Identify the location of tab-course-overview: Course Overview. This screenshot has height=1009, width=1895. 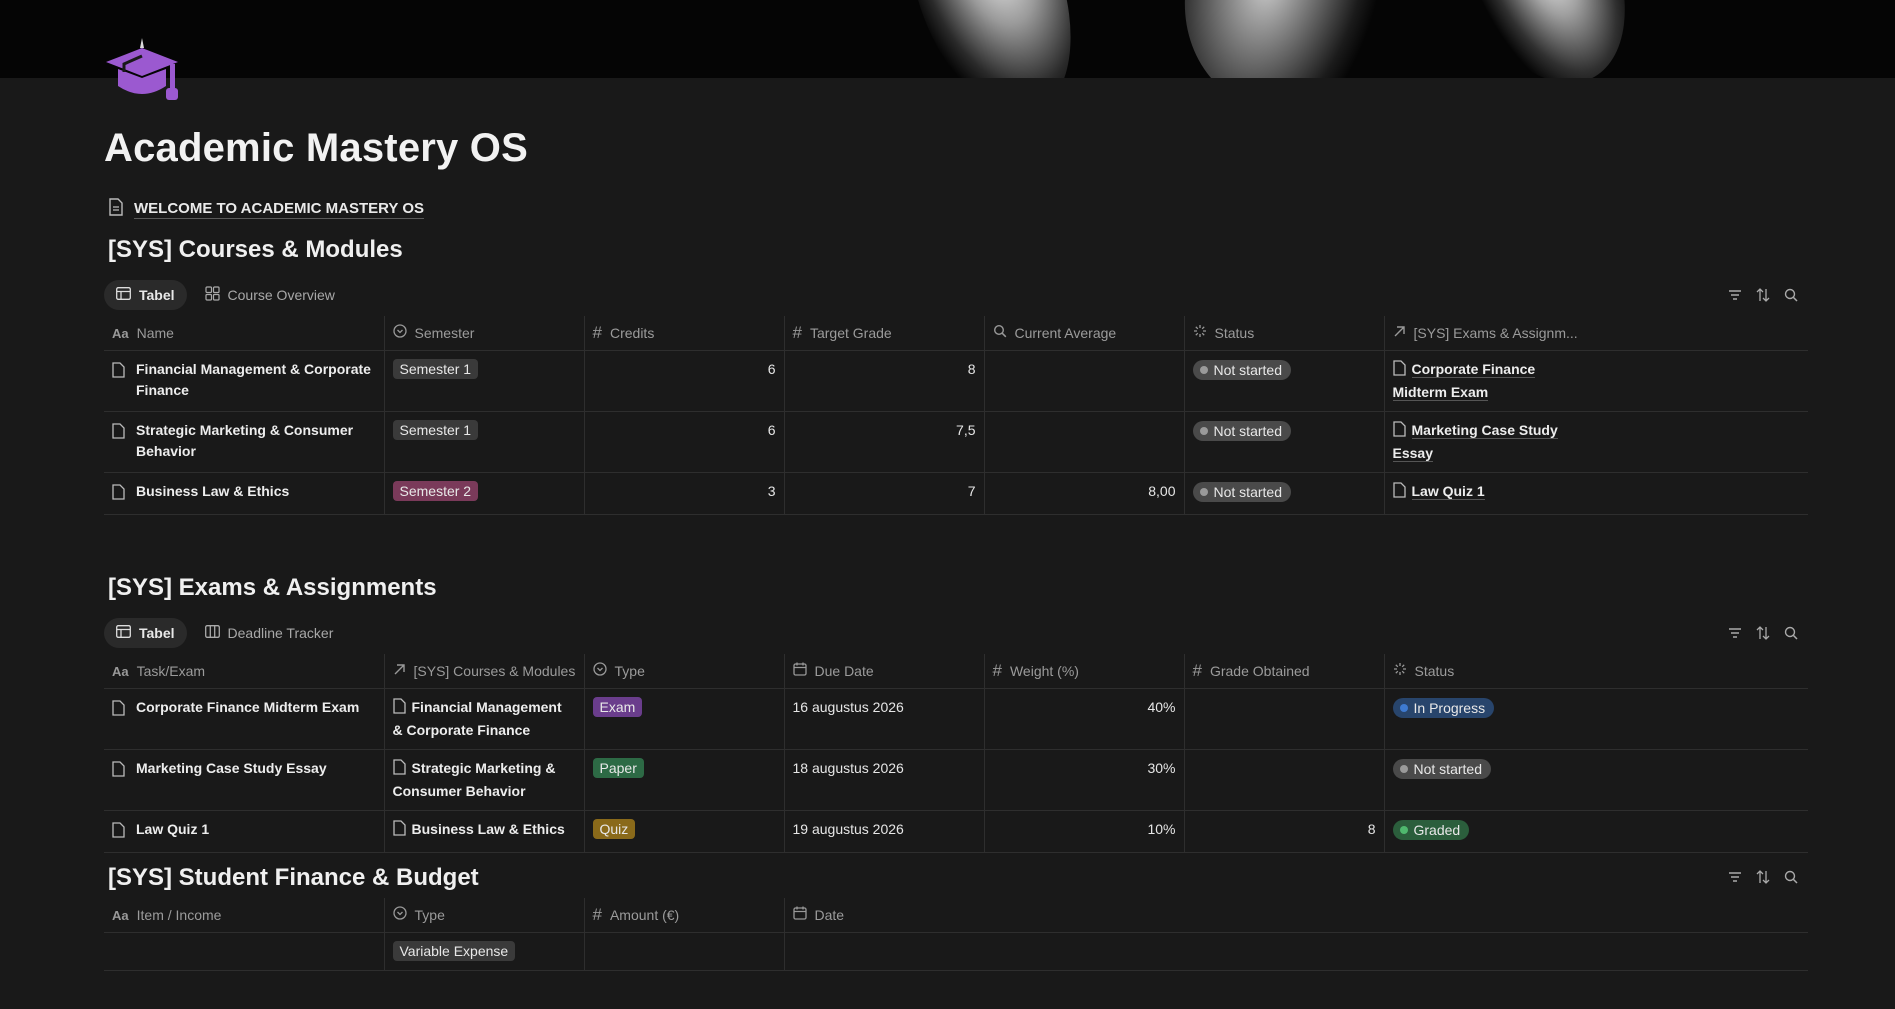
(270, 295).